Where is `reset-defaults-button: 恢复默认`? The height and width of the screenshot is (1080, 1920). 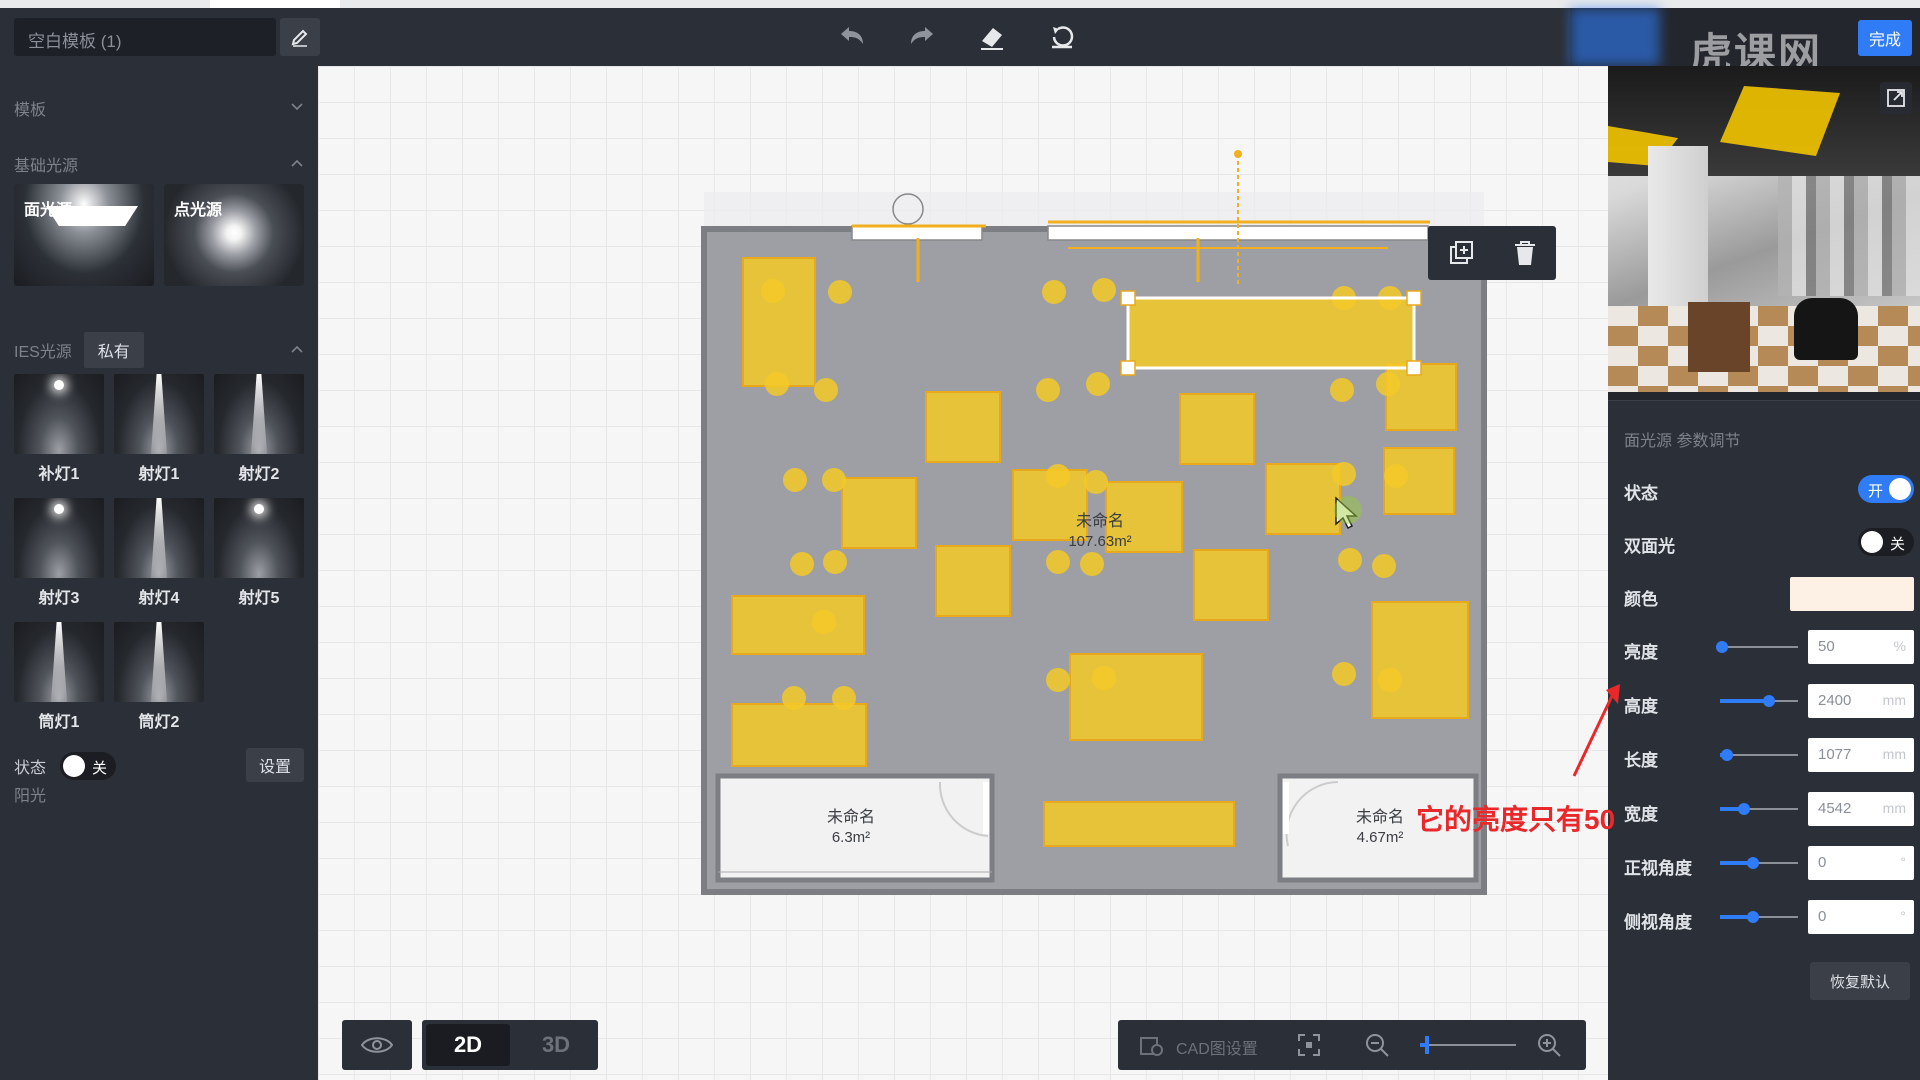
reset-defaults-button: 恢复默认 is located at coordinates (1860, 981).